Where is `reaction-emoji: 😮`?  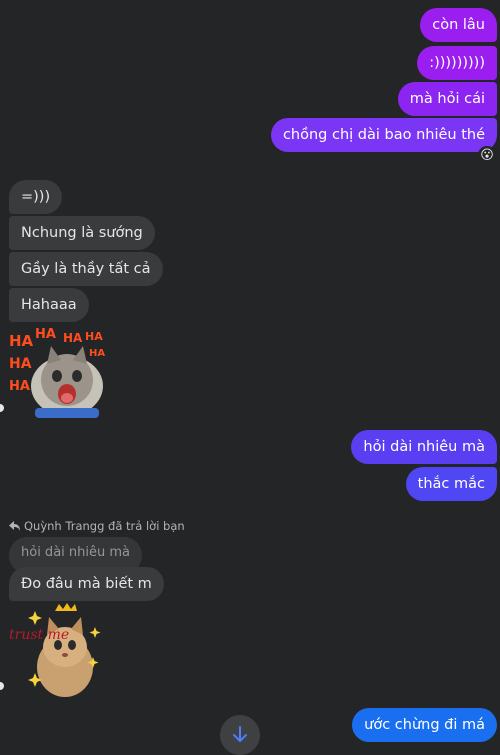 reaction-emoji: 😮 is located at coordinates (487, 155).